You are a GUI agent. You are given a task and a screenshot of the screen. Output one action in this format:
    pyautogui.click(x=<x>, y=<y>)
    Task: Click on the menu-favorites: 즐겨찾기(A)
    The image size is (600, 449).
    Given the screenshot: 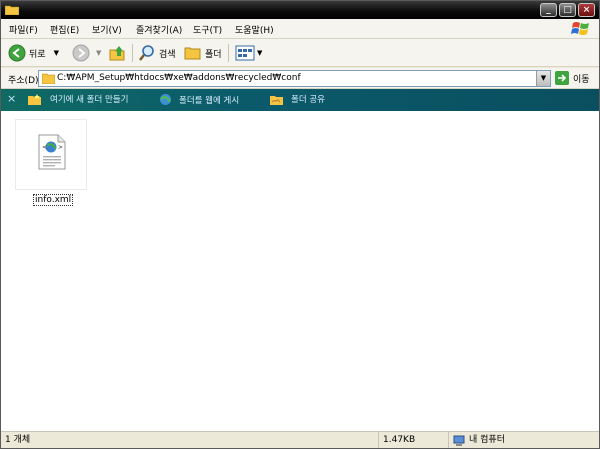 What is the action you would take?
    pyautogui.click(x=159, y=29)
    